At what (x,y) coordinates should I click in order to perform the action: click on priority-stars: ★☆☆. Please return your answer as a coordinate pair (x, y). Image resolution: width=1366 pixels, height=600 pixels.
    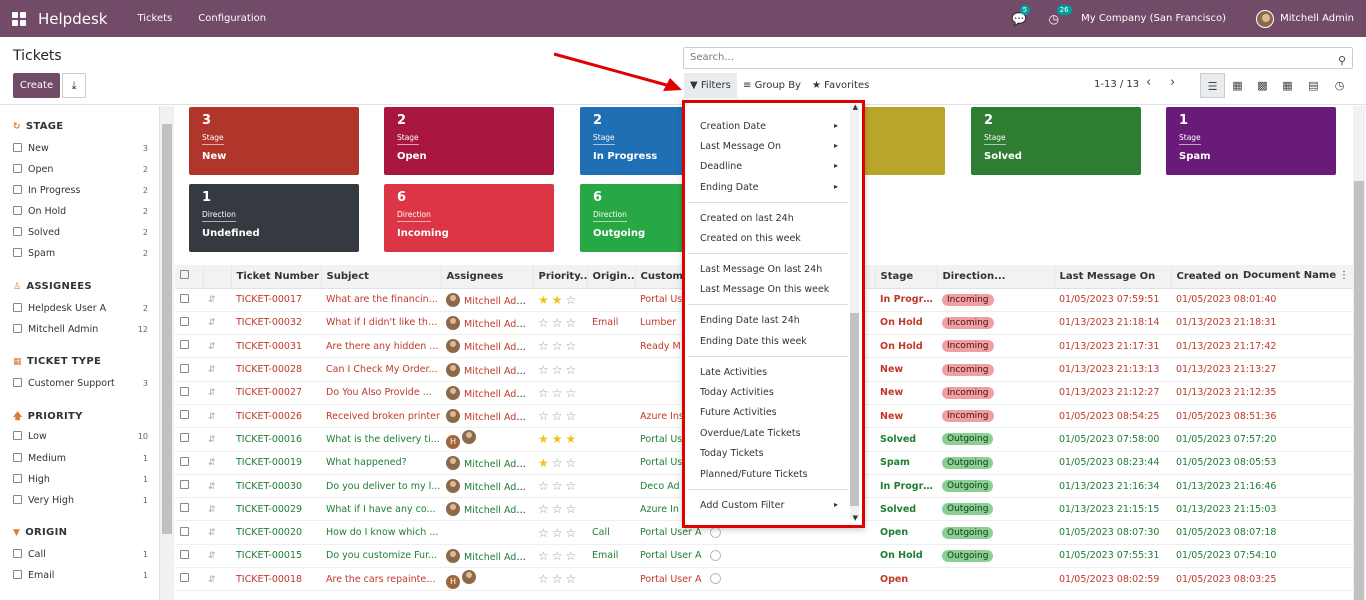
    Looking at the image, I should click on (560, 463).